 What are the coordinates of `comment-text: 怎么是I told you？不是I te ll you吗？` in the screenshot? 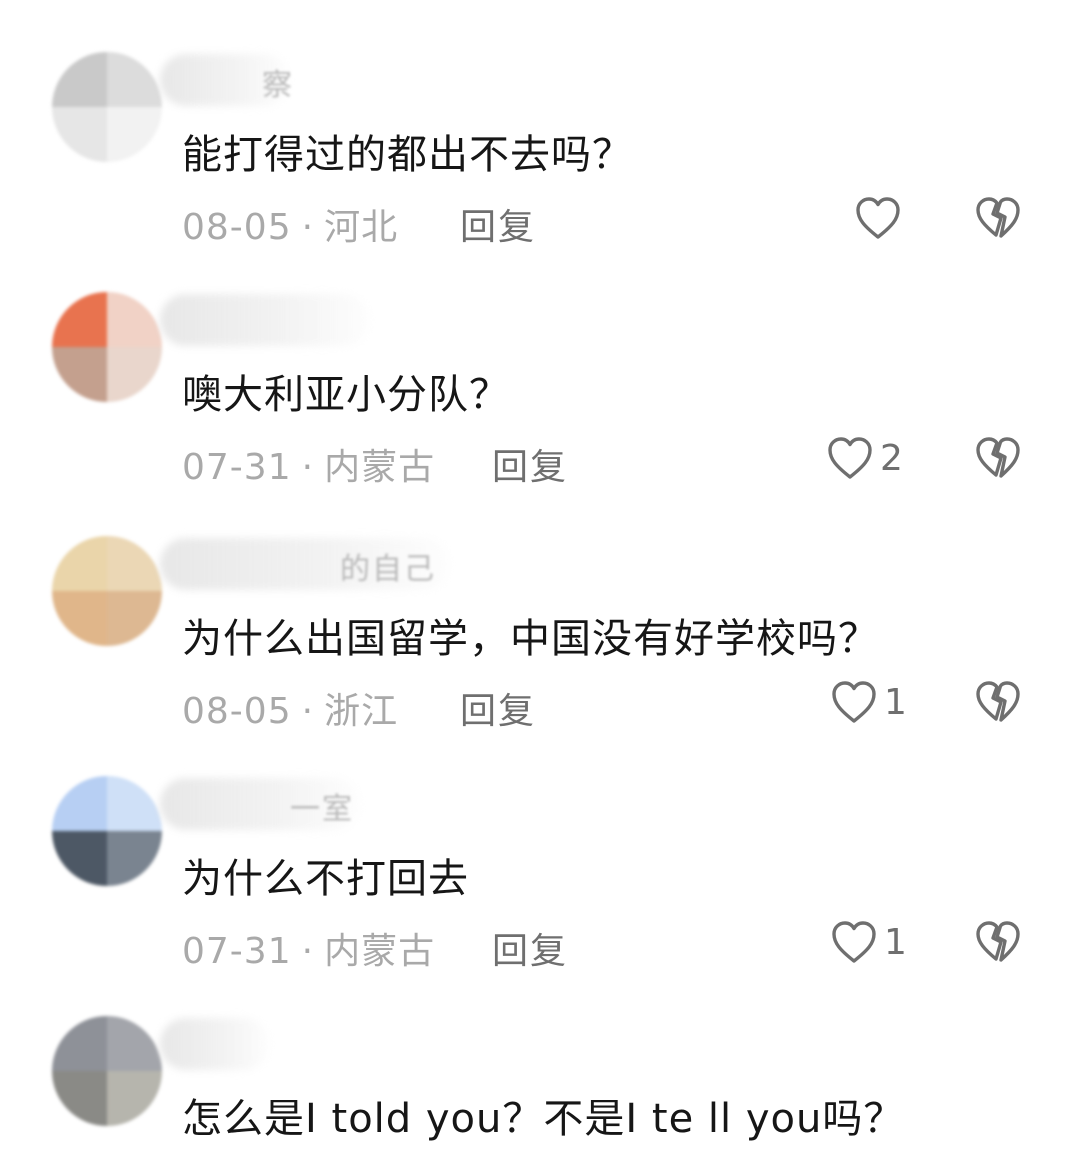 It's located at (543, 1119).